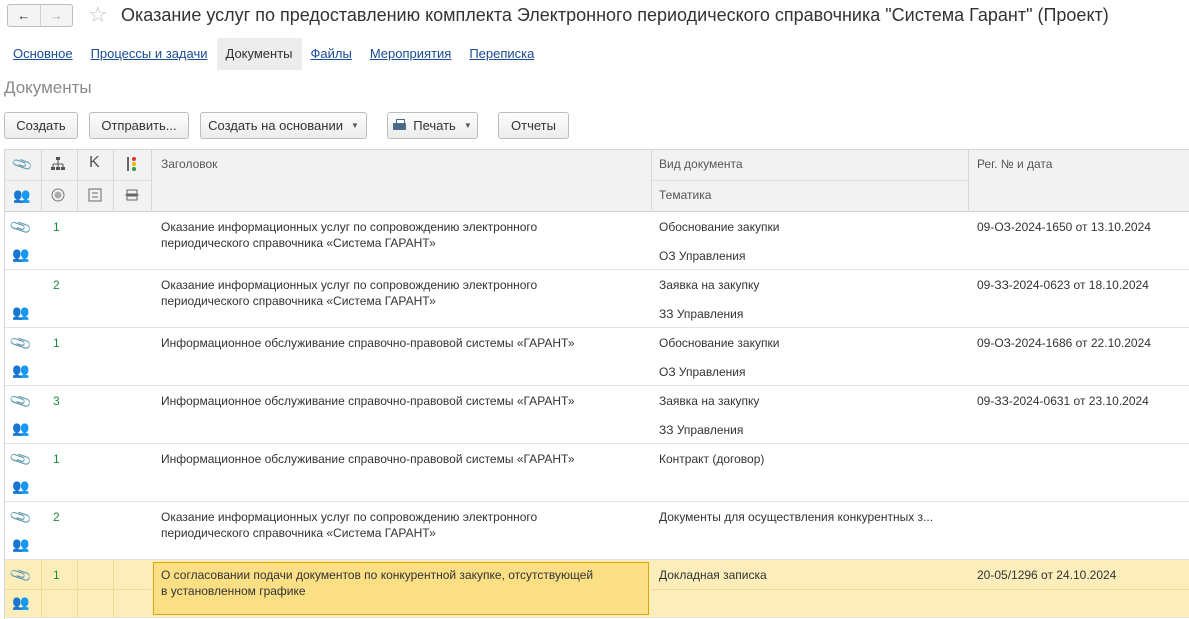  Describe the element at coordinates (58, 164) in the screenshot. I see `hierarchy-icon` at that location.